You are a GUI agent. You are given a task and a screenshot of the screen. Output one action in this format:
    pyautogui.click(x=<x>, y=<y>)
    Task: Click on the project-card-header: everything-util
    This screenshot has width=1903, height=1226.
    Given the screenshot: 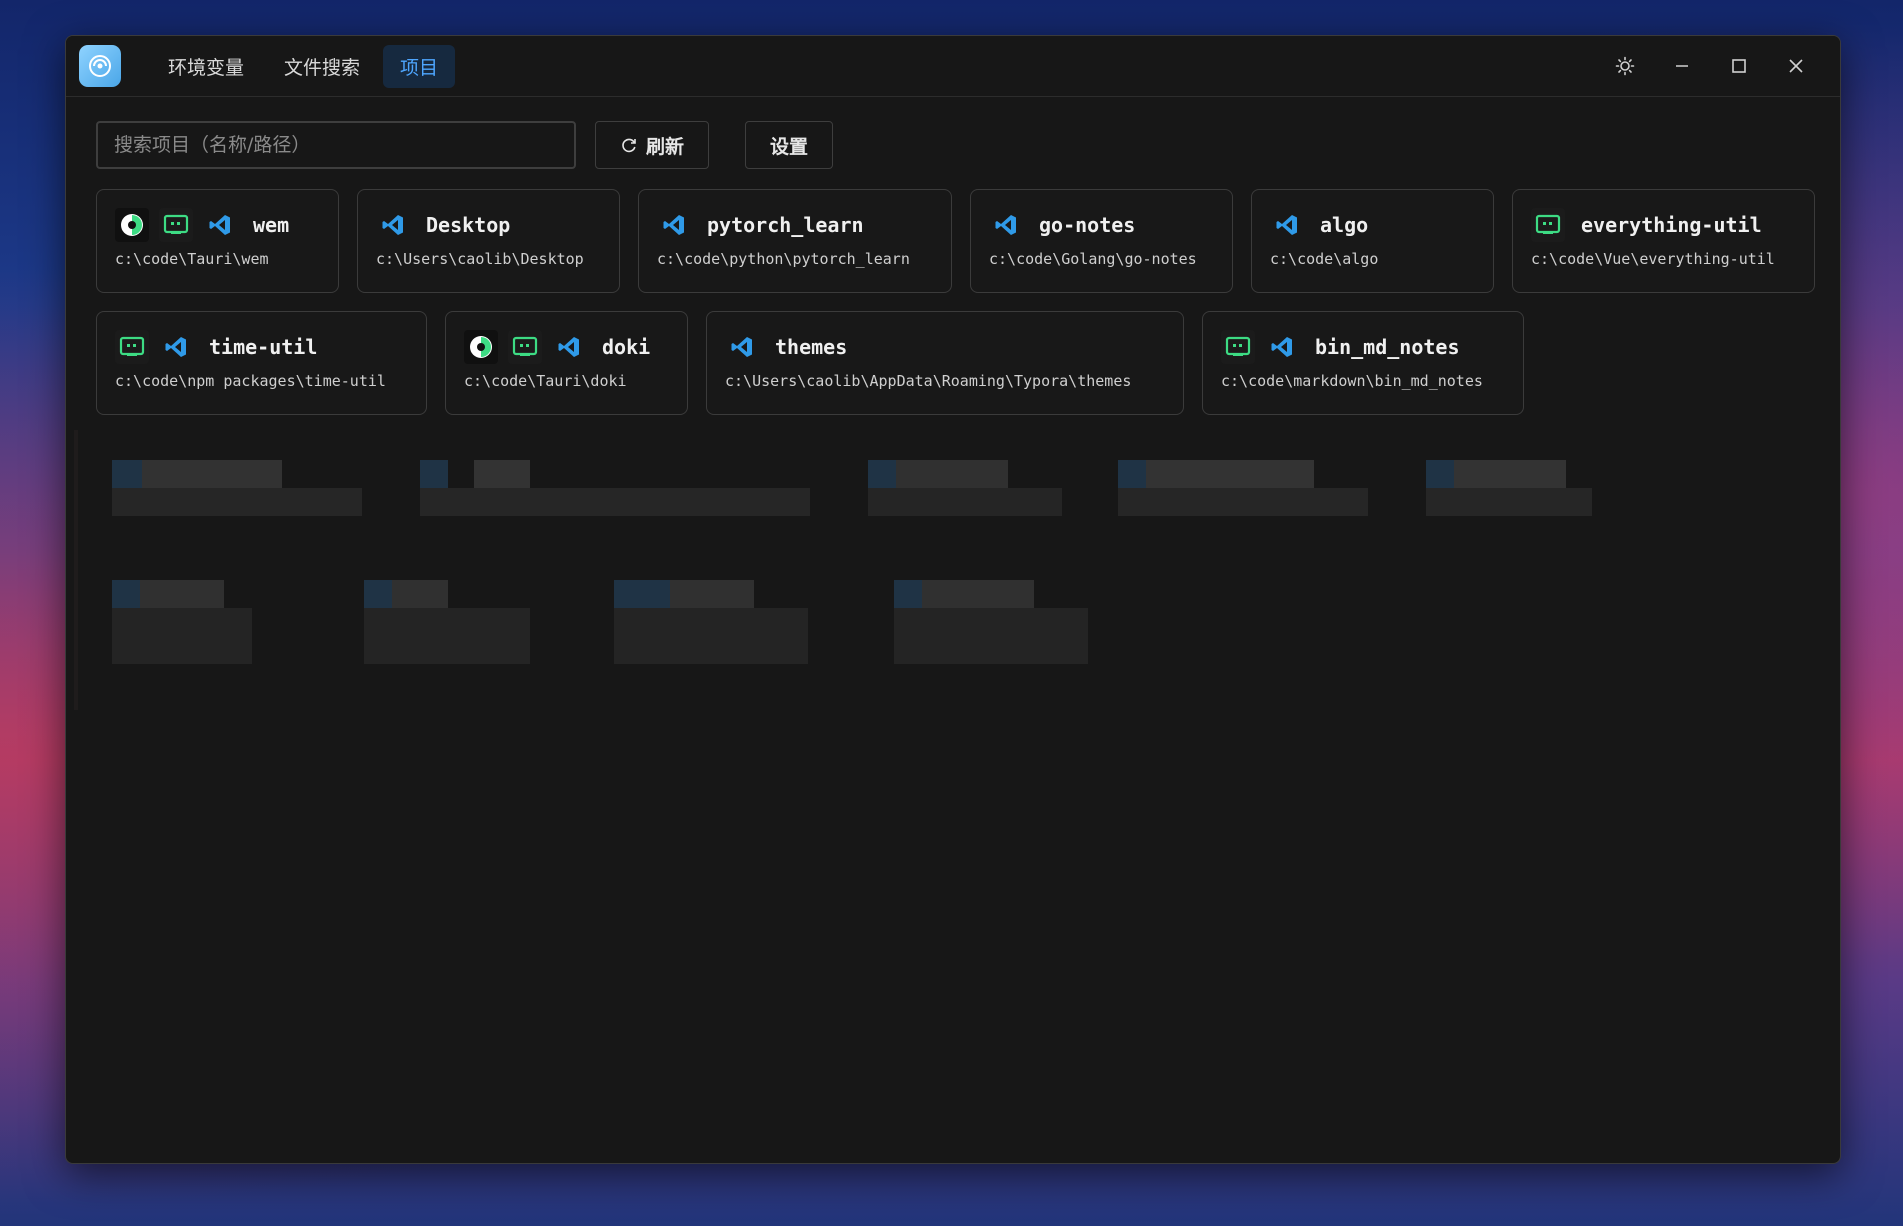 What is the action you would take?
    pyautogui.click(x=1663, y=225)
    